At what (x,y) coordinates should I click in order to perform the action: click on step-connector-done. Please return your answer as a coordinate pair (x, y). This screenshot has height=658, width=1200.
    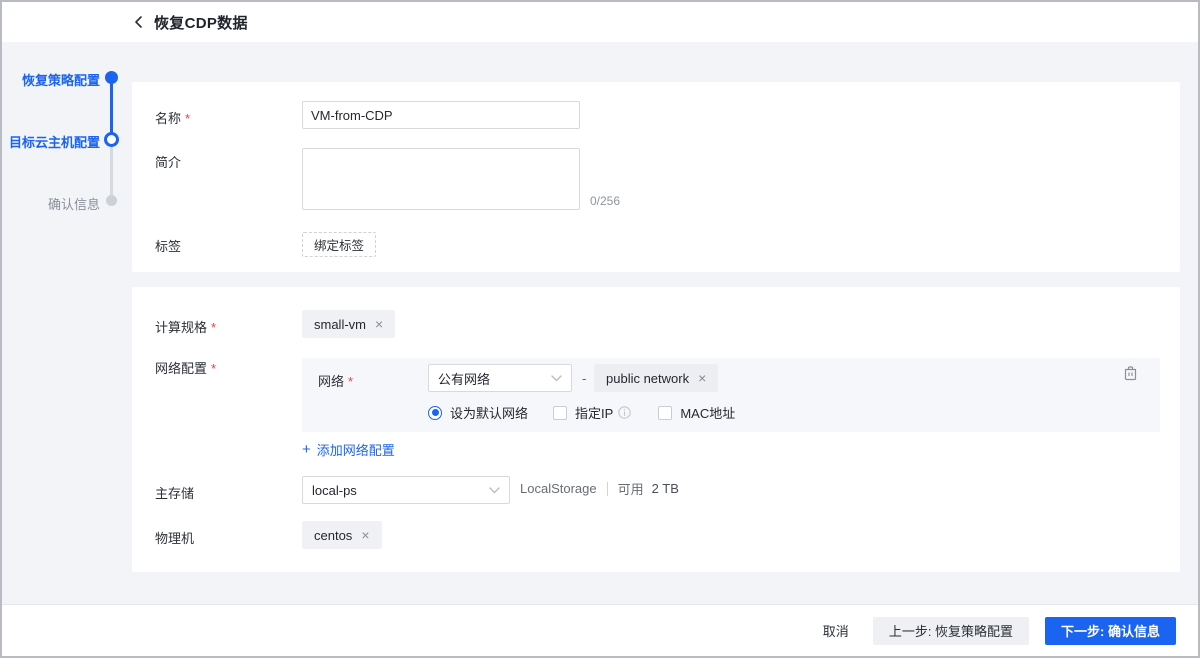
    Looking at the image, I should click on (111, 109).